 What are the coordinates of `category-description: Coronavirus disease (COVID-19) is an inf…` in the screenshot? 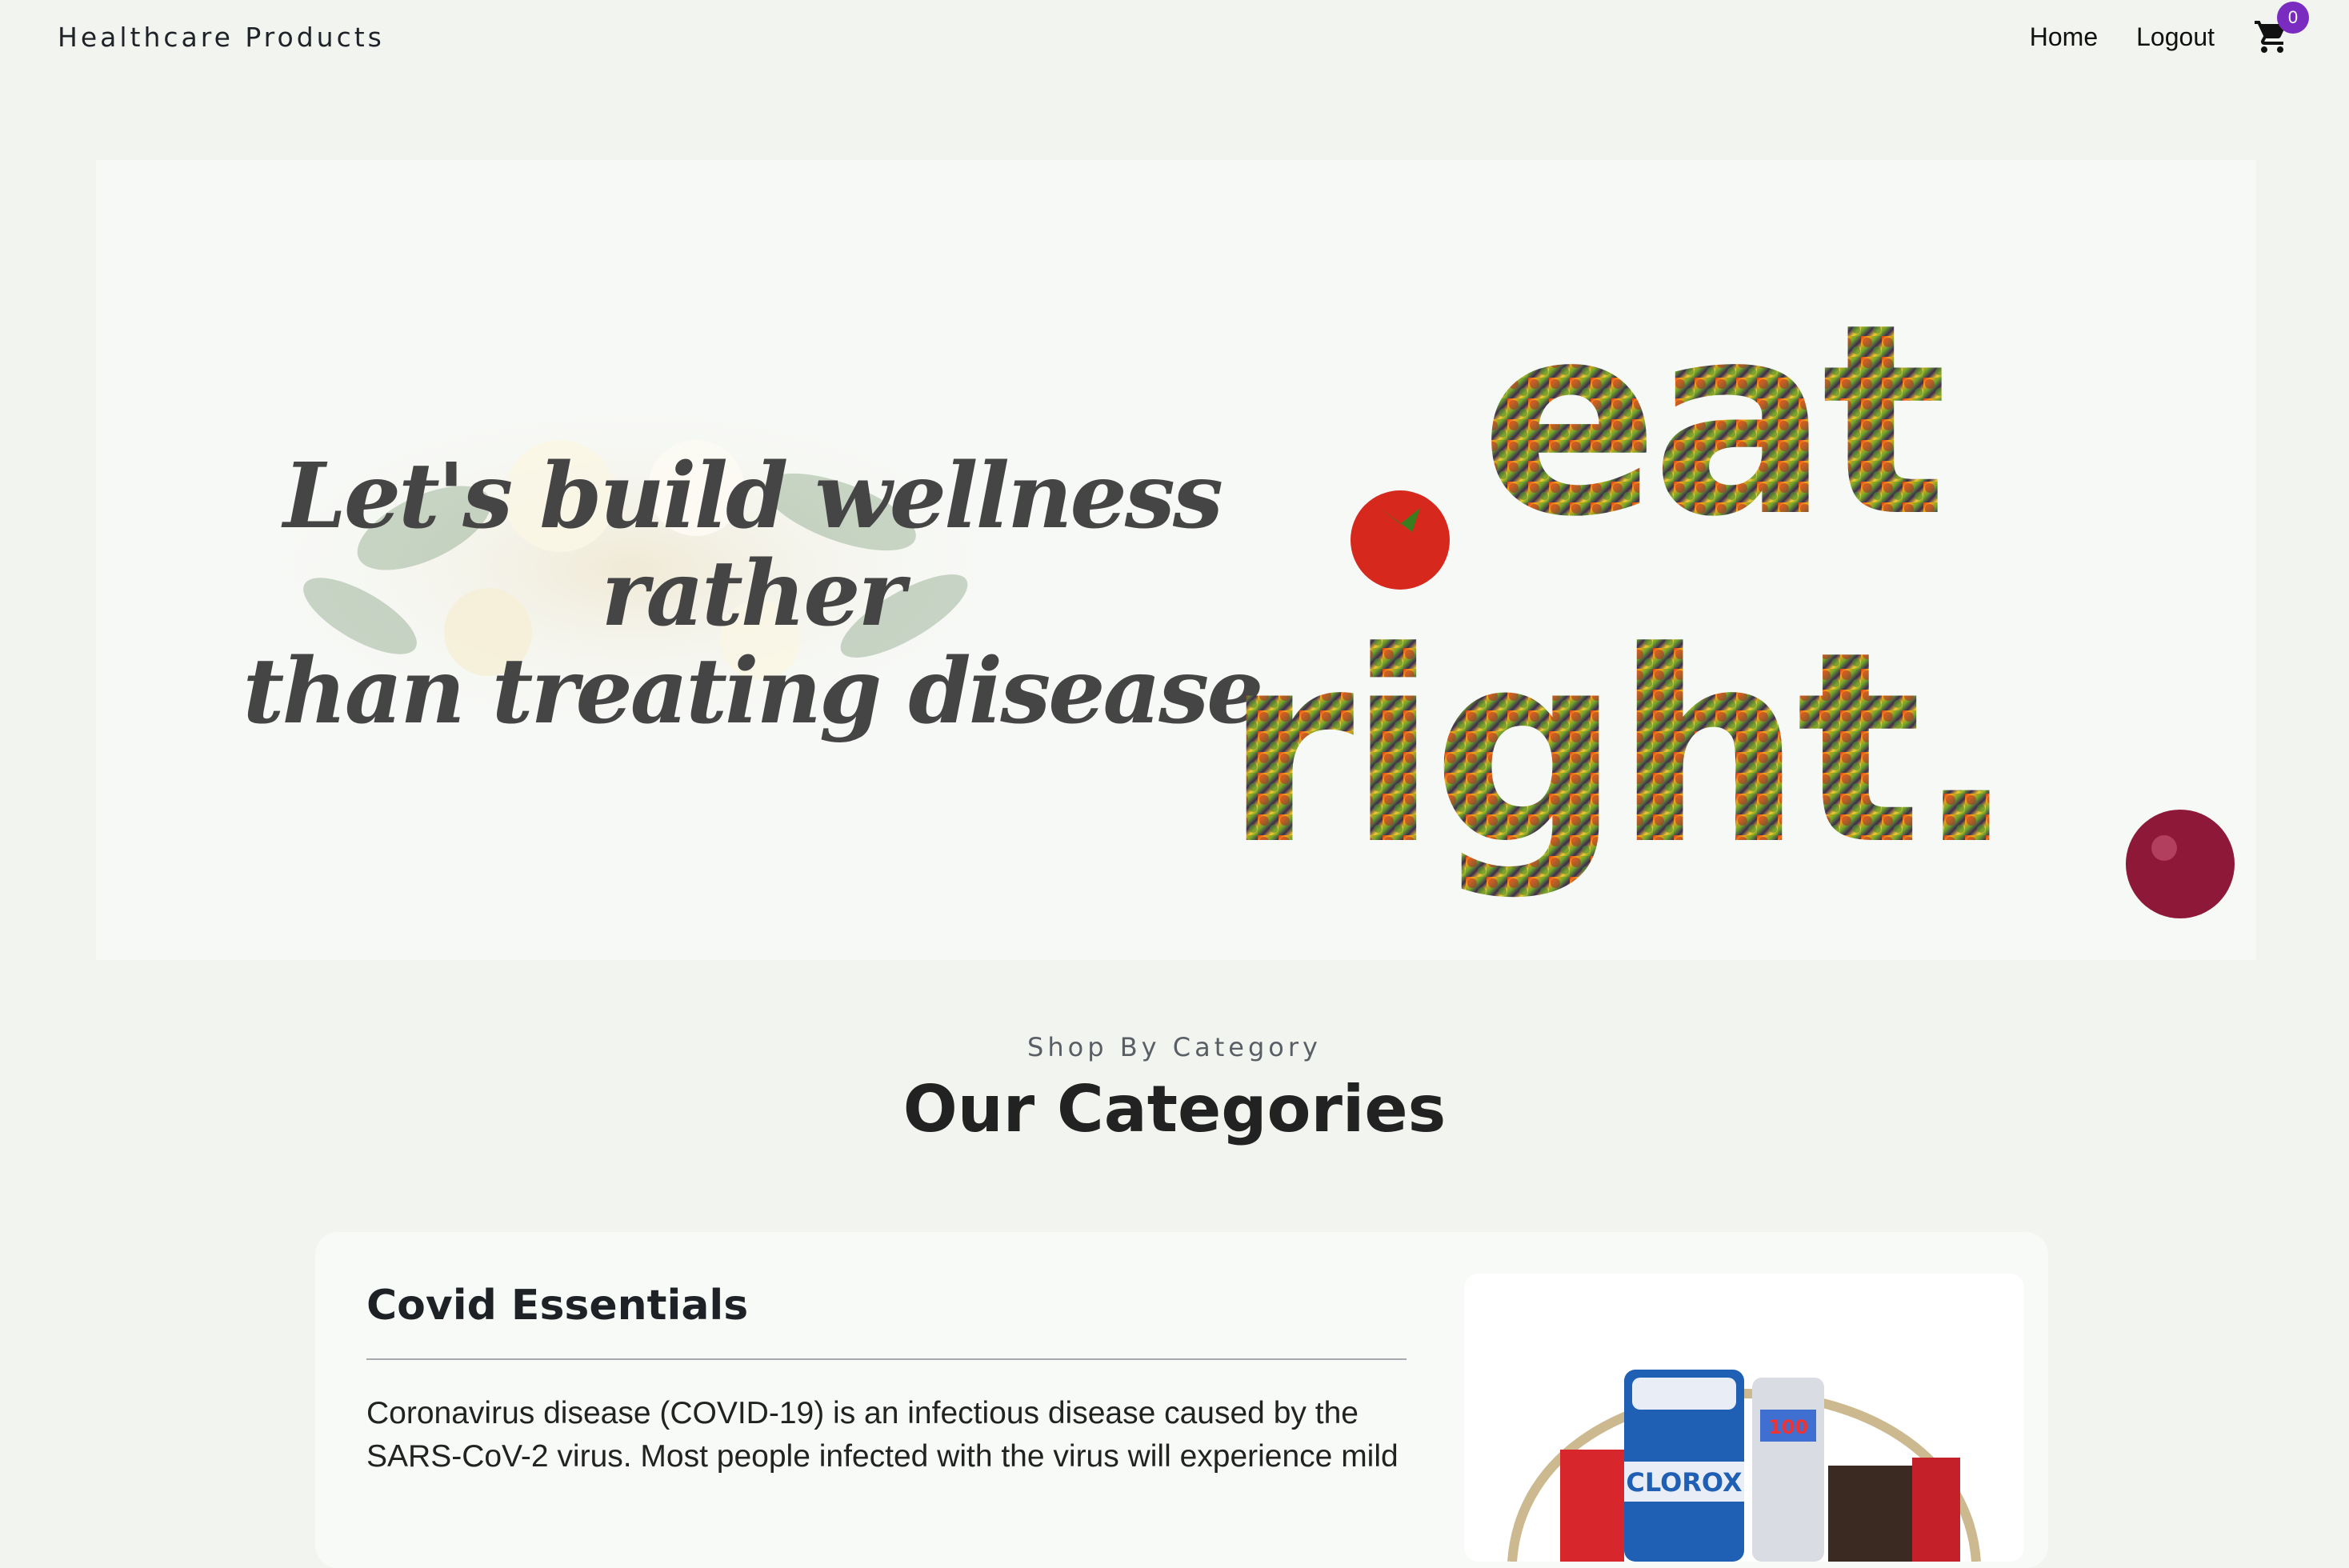 It's located at (882, 1435).